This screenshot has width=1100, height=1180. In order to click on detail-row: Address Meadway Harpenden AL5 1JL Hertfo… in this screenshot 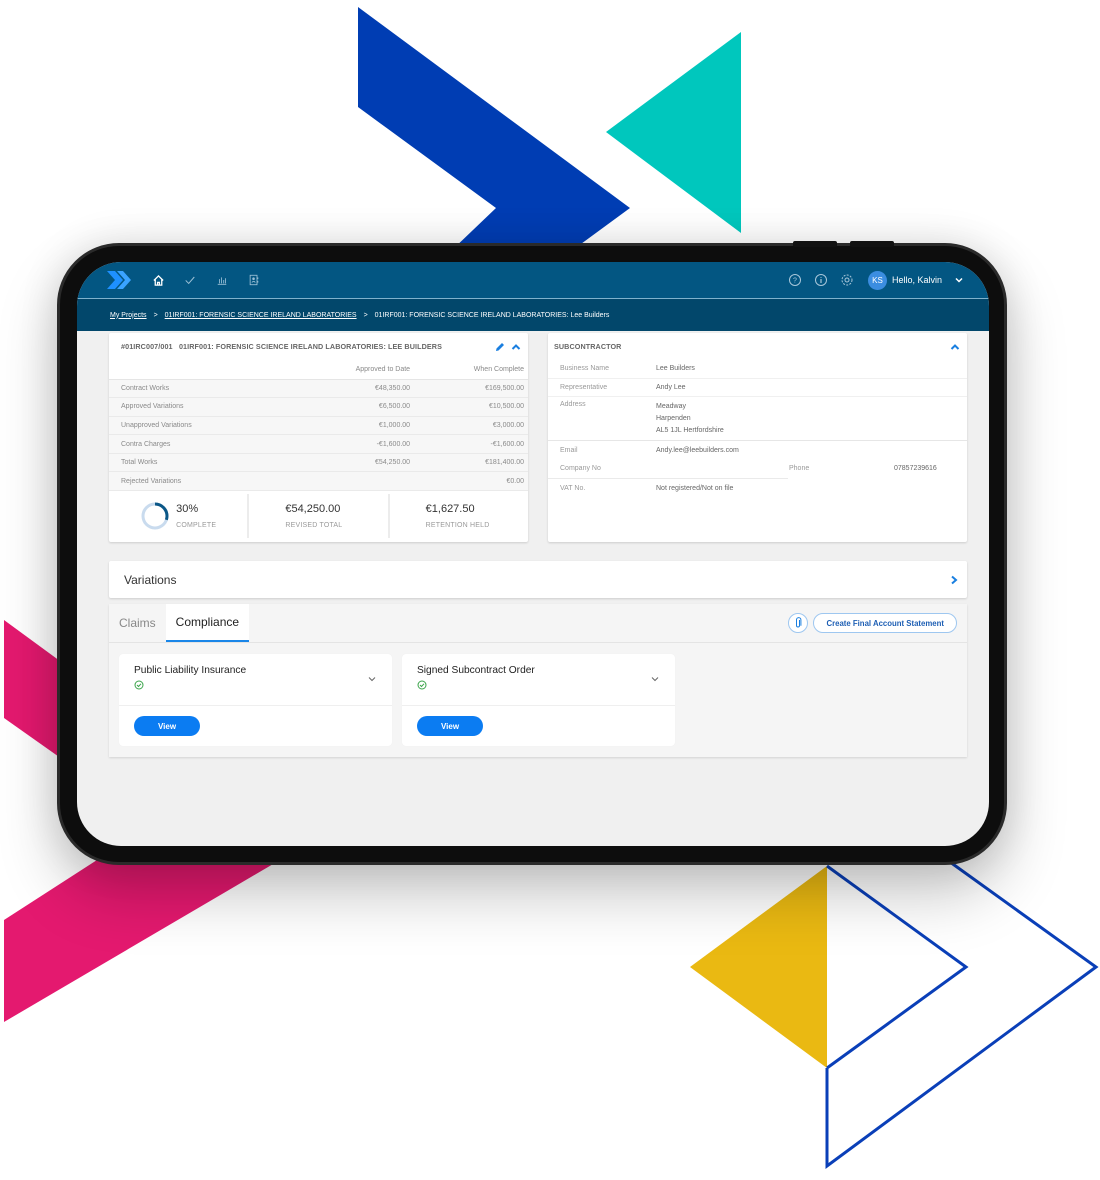, I will do `click(757, 419)`.